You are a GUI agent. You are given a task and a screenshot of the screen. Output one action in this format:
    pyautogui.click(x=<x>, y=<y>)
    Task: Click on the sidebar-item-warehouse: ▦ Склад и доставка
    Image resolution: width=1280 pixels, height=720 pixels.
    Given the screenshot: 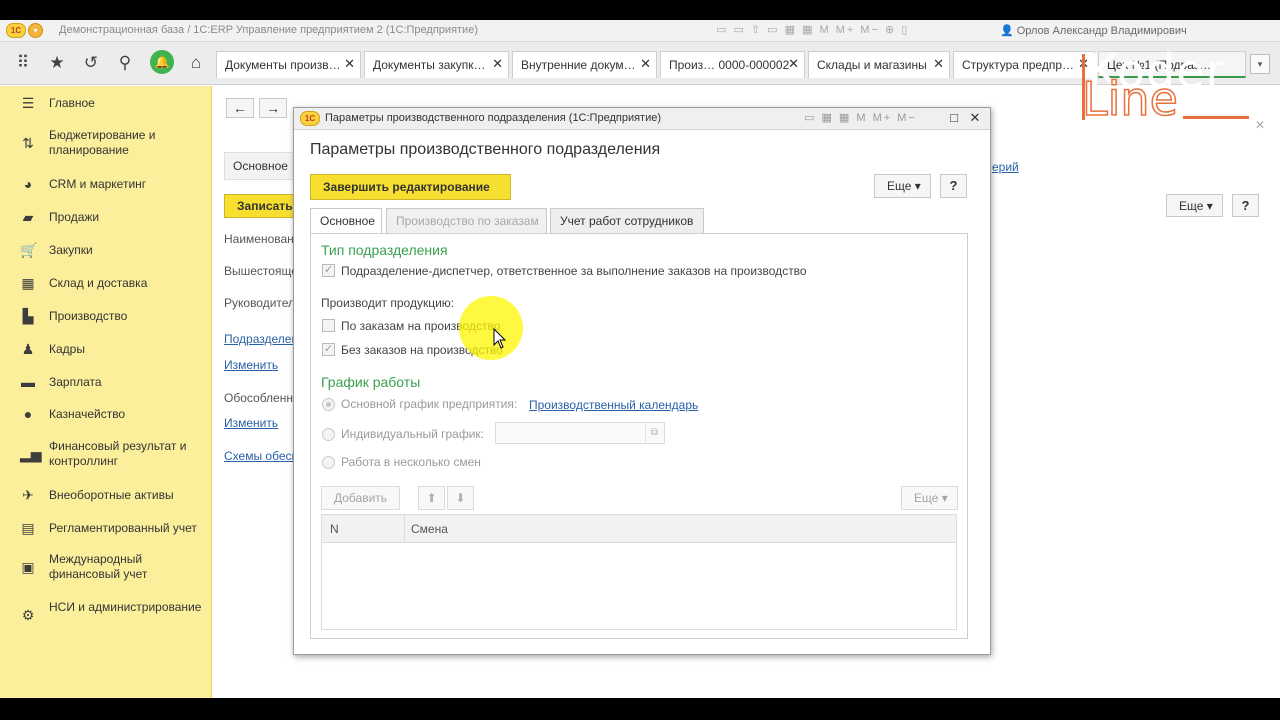 What is the action you would take?
    pyautogui.click(x=106, y=285)
    